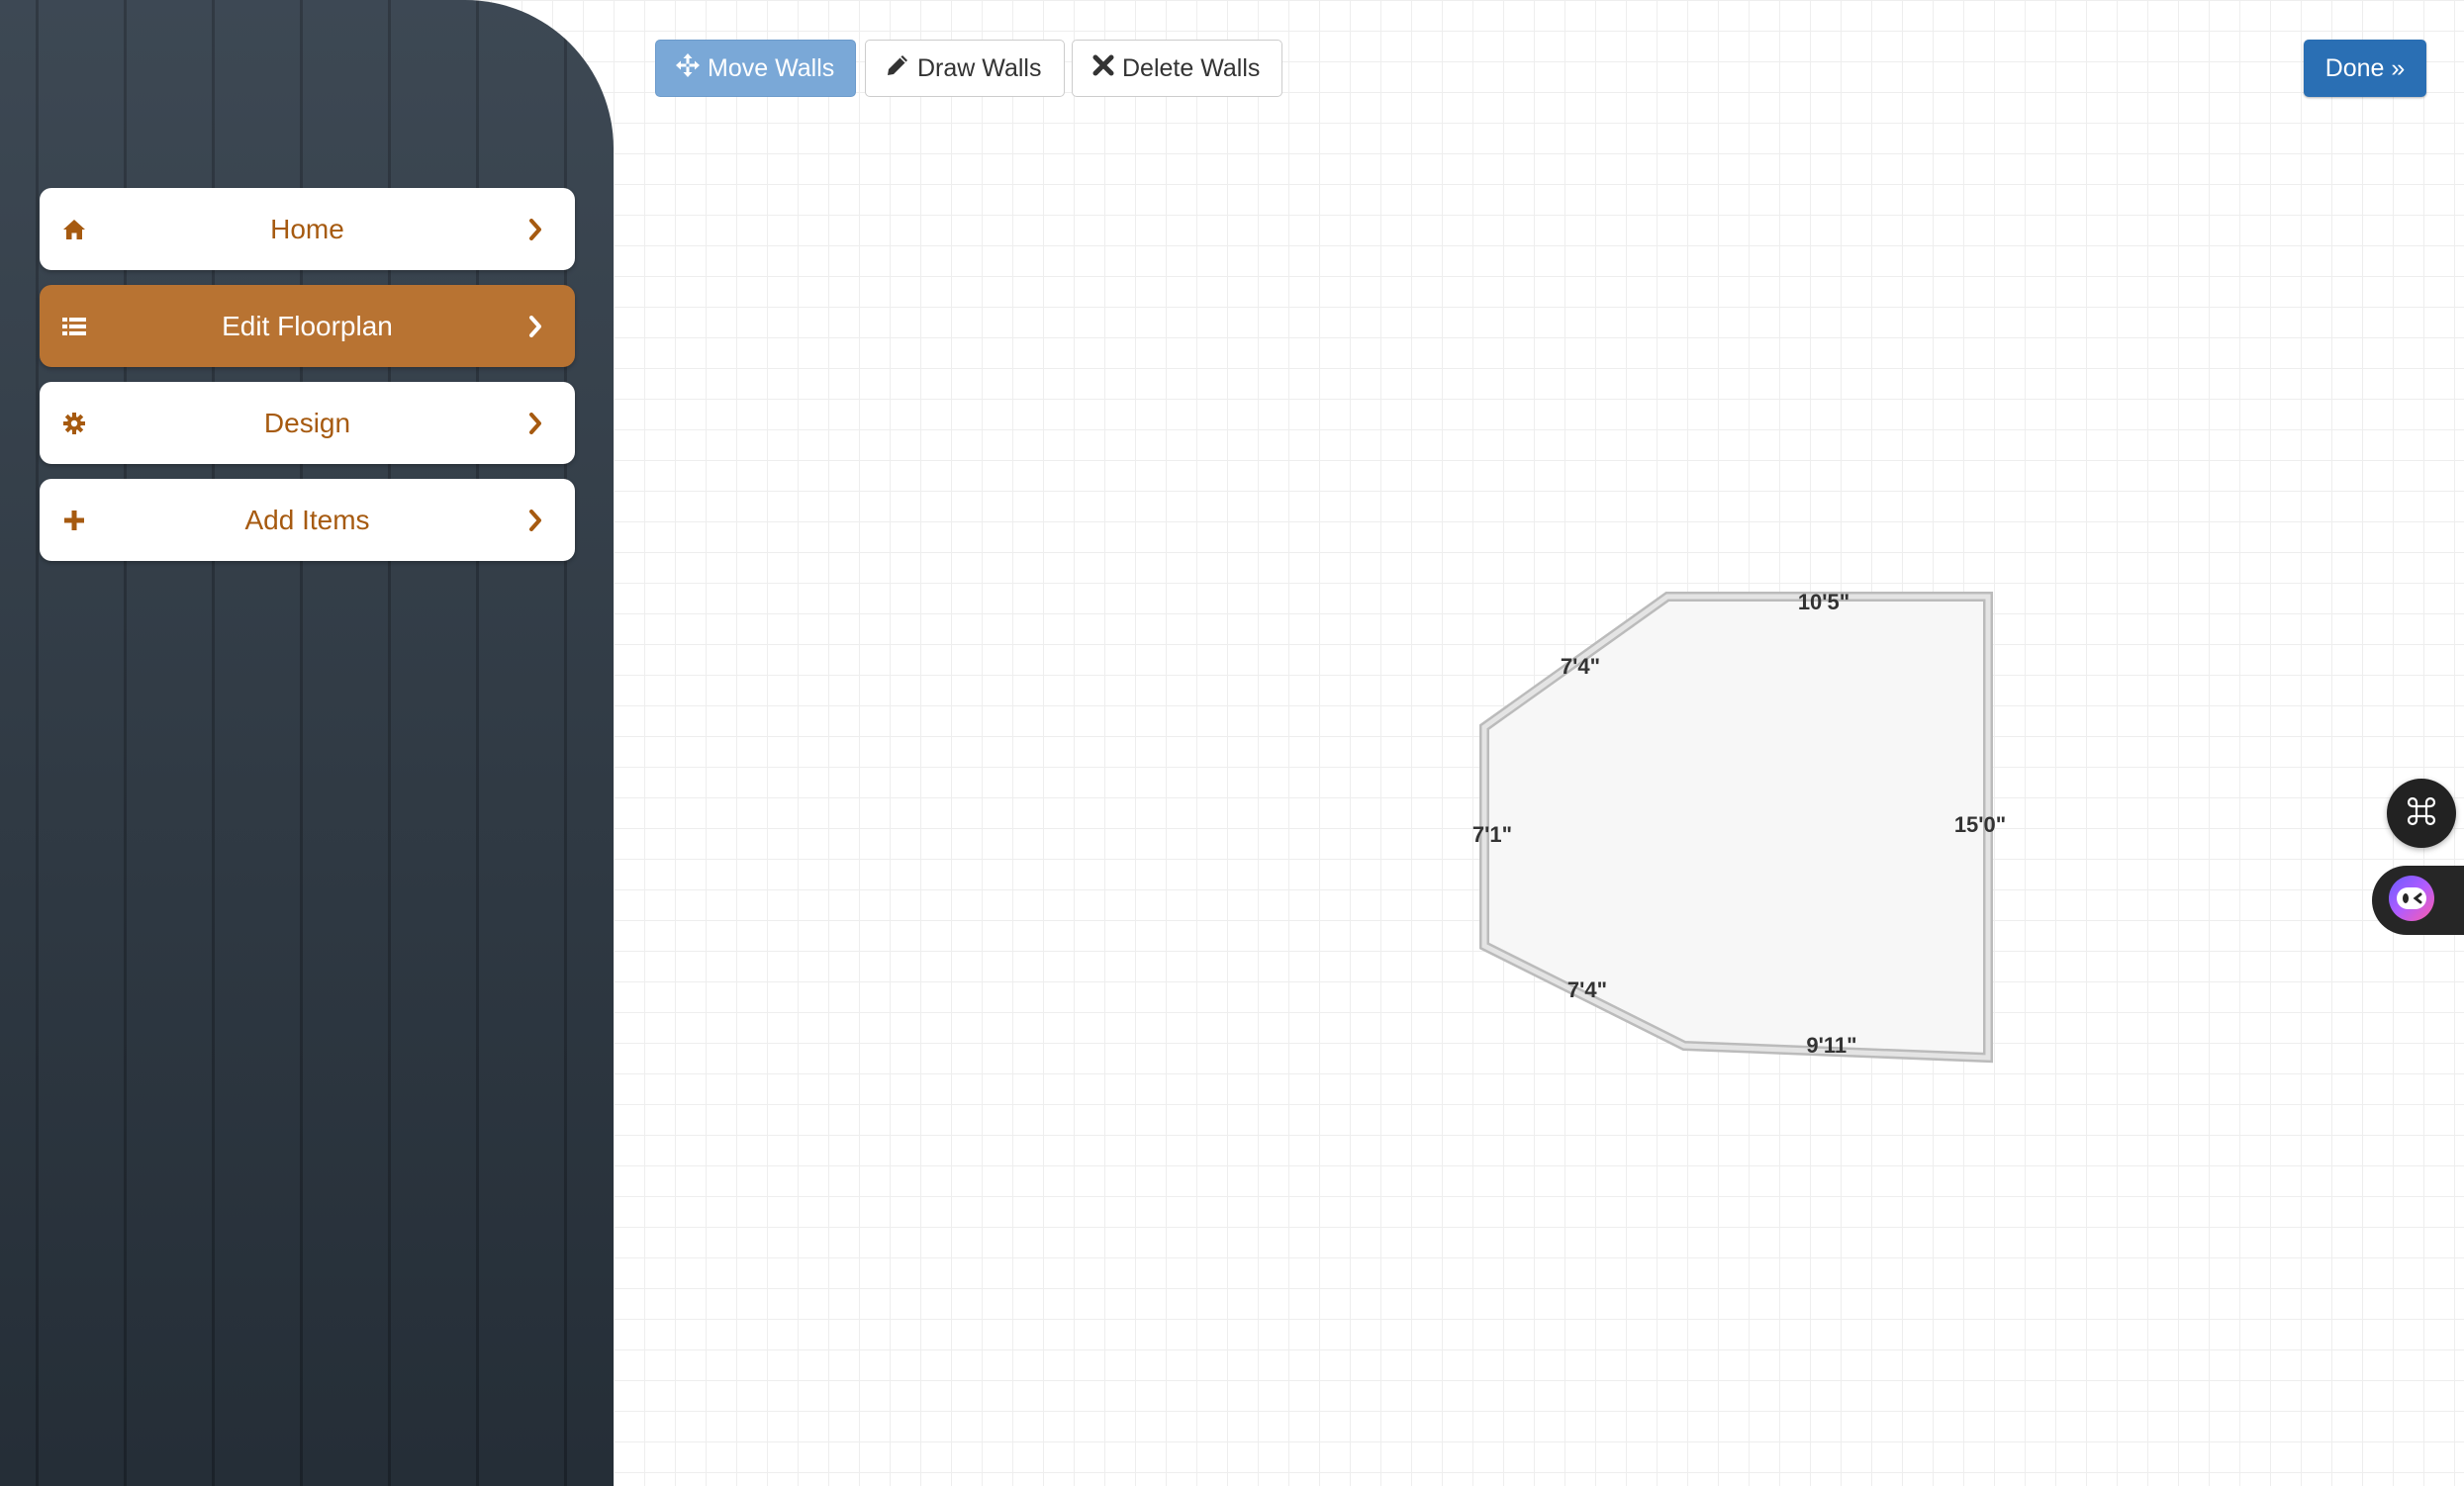 This screenshot has height=1486, width=2464. I want to click on robot-avatar-icon, so click(2411, 901).